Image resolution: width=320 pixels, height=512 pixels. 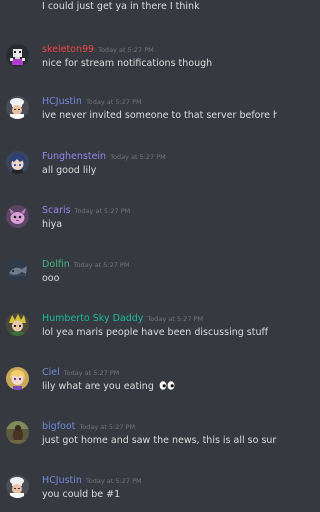 I want to click on message-text: lily what are you eating, so click(x=98, y=386).